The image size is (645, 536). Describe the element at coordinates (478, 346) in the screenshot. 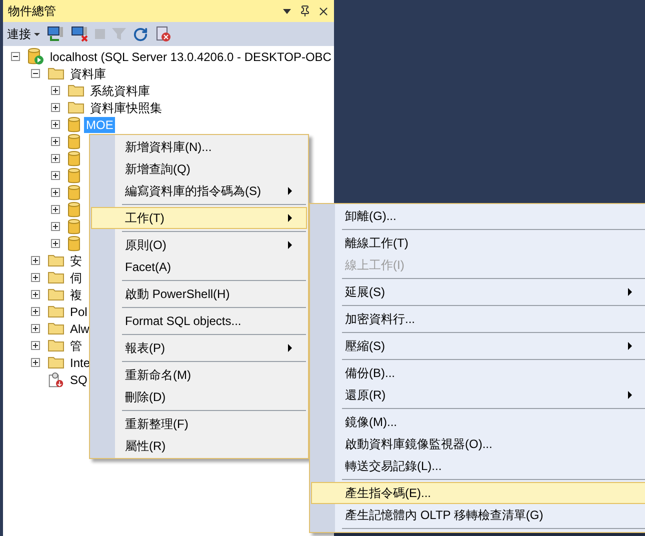

I see `menu-item: 壓縮(S)` at that location.